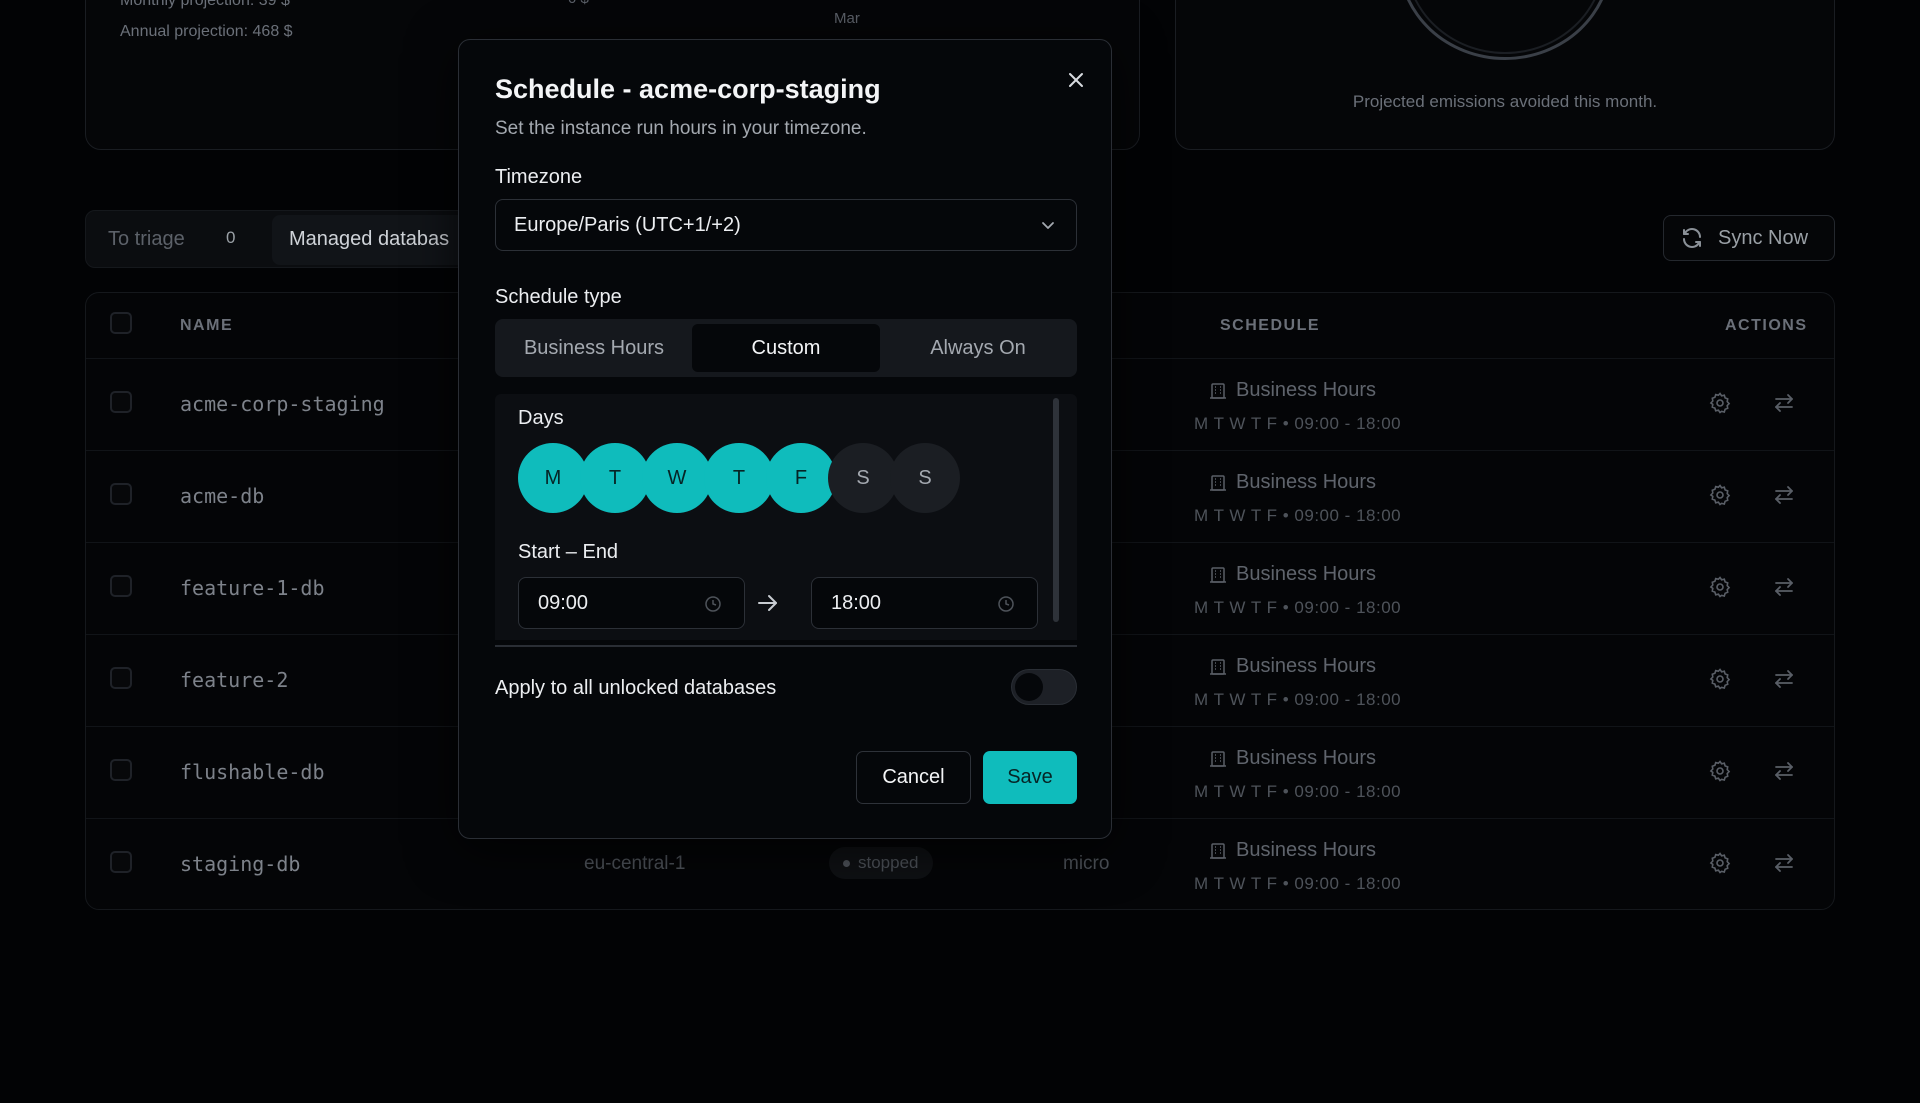 Image resolution: width=1920 pixels, height=1103 pixels. I want to click on apply-all-label: Apply to all unlocked databases, so click(636, 688).